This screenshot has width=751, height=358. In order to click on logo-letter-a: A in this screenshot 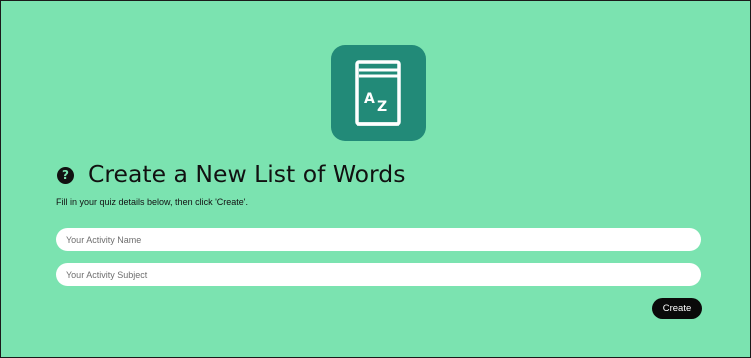, I will do `click(369, 99)`.